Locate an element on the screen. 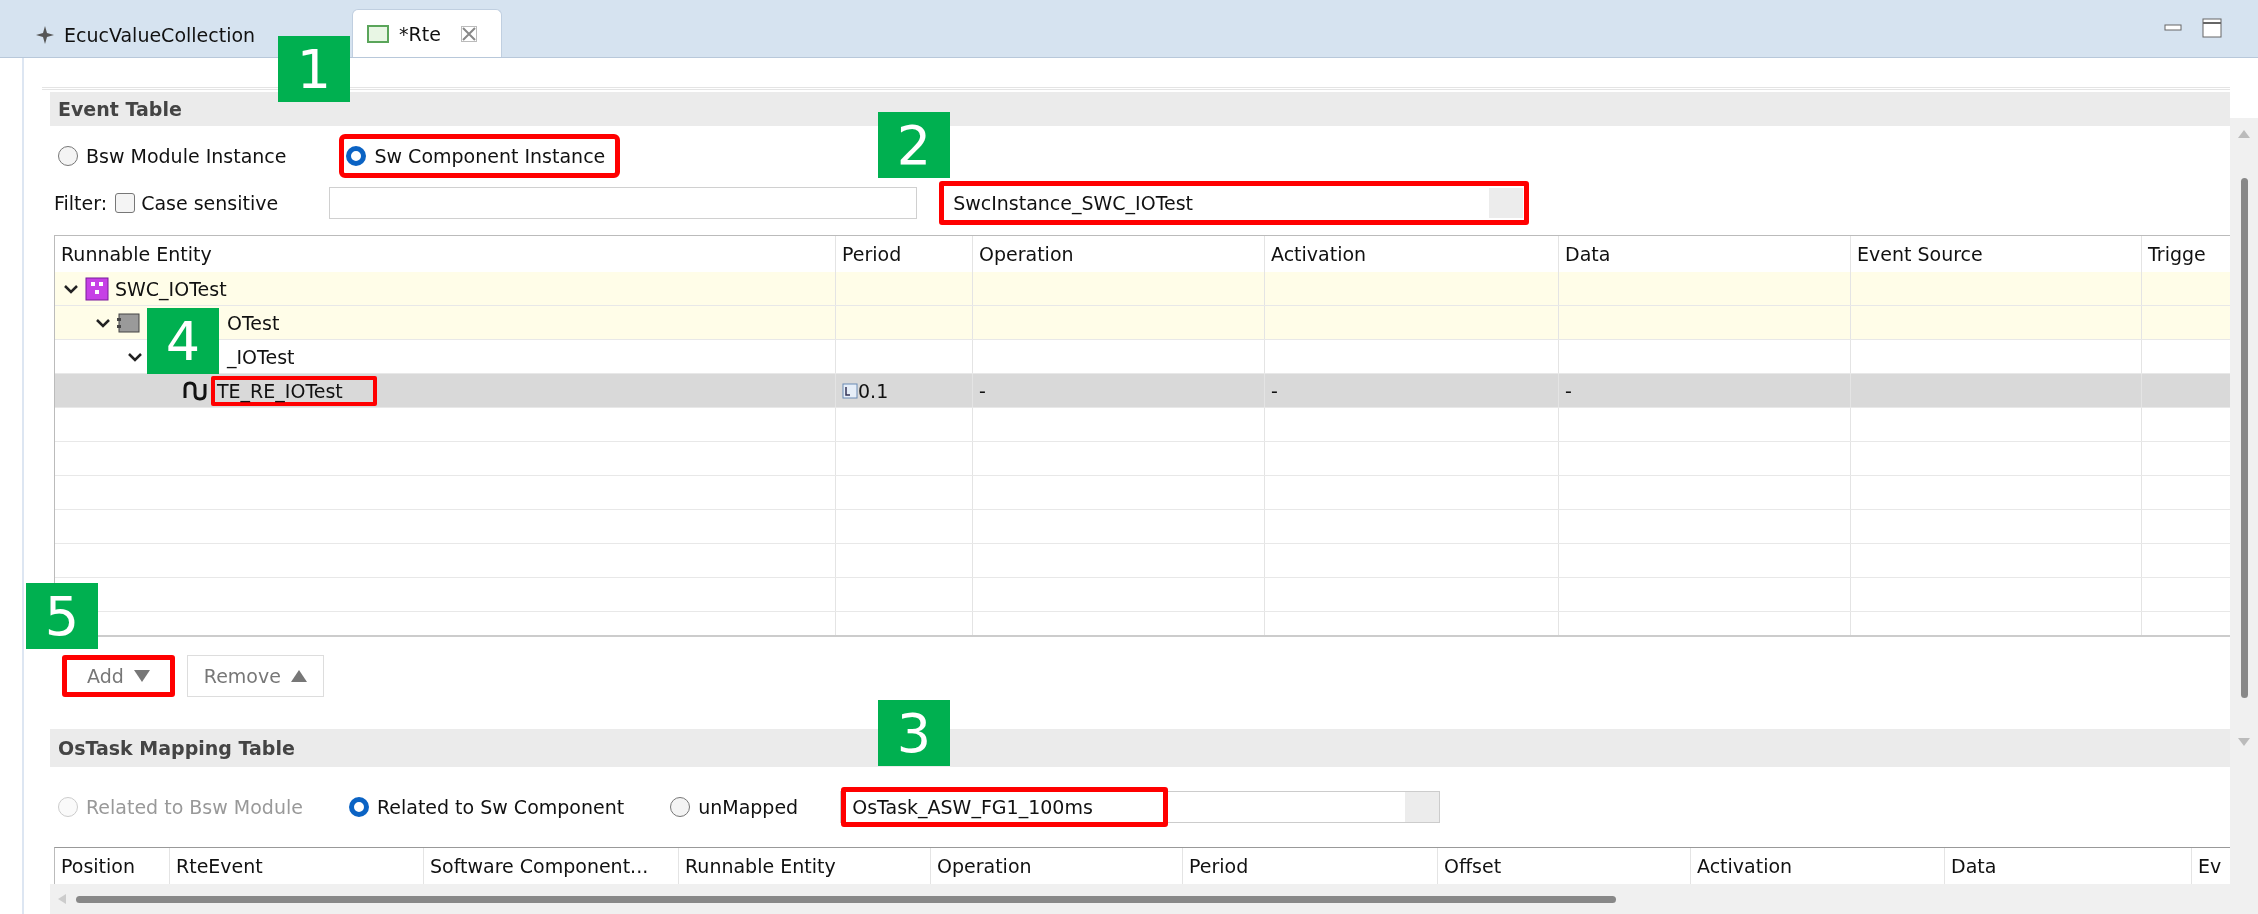  table-button: Remove is located at coordinates (255, 676).